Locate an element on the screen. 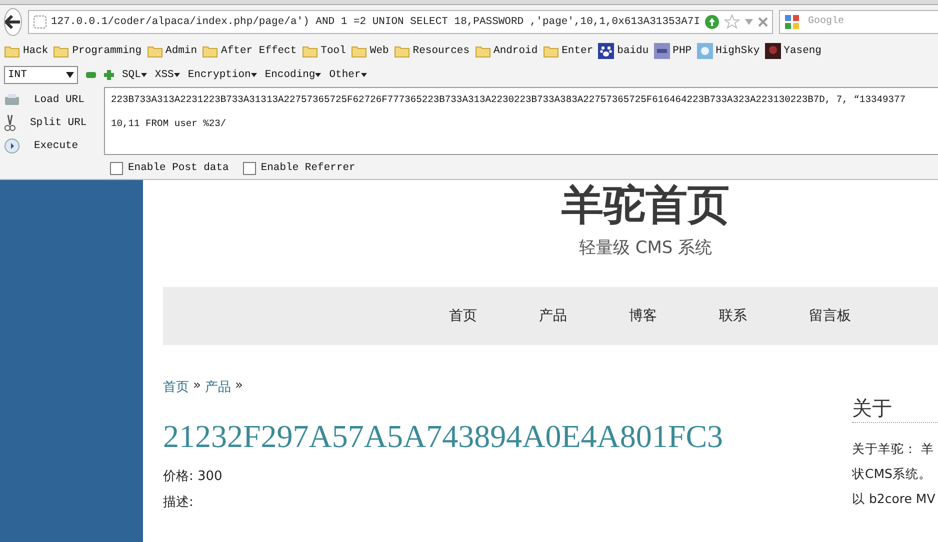 The height and width of the screenshot is (542, 938). bookmark-link: Hack is located at coordinates (26, 51).